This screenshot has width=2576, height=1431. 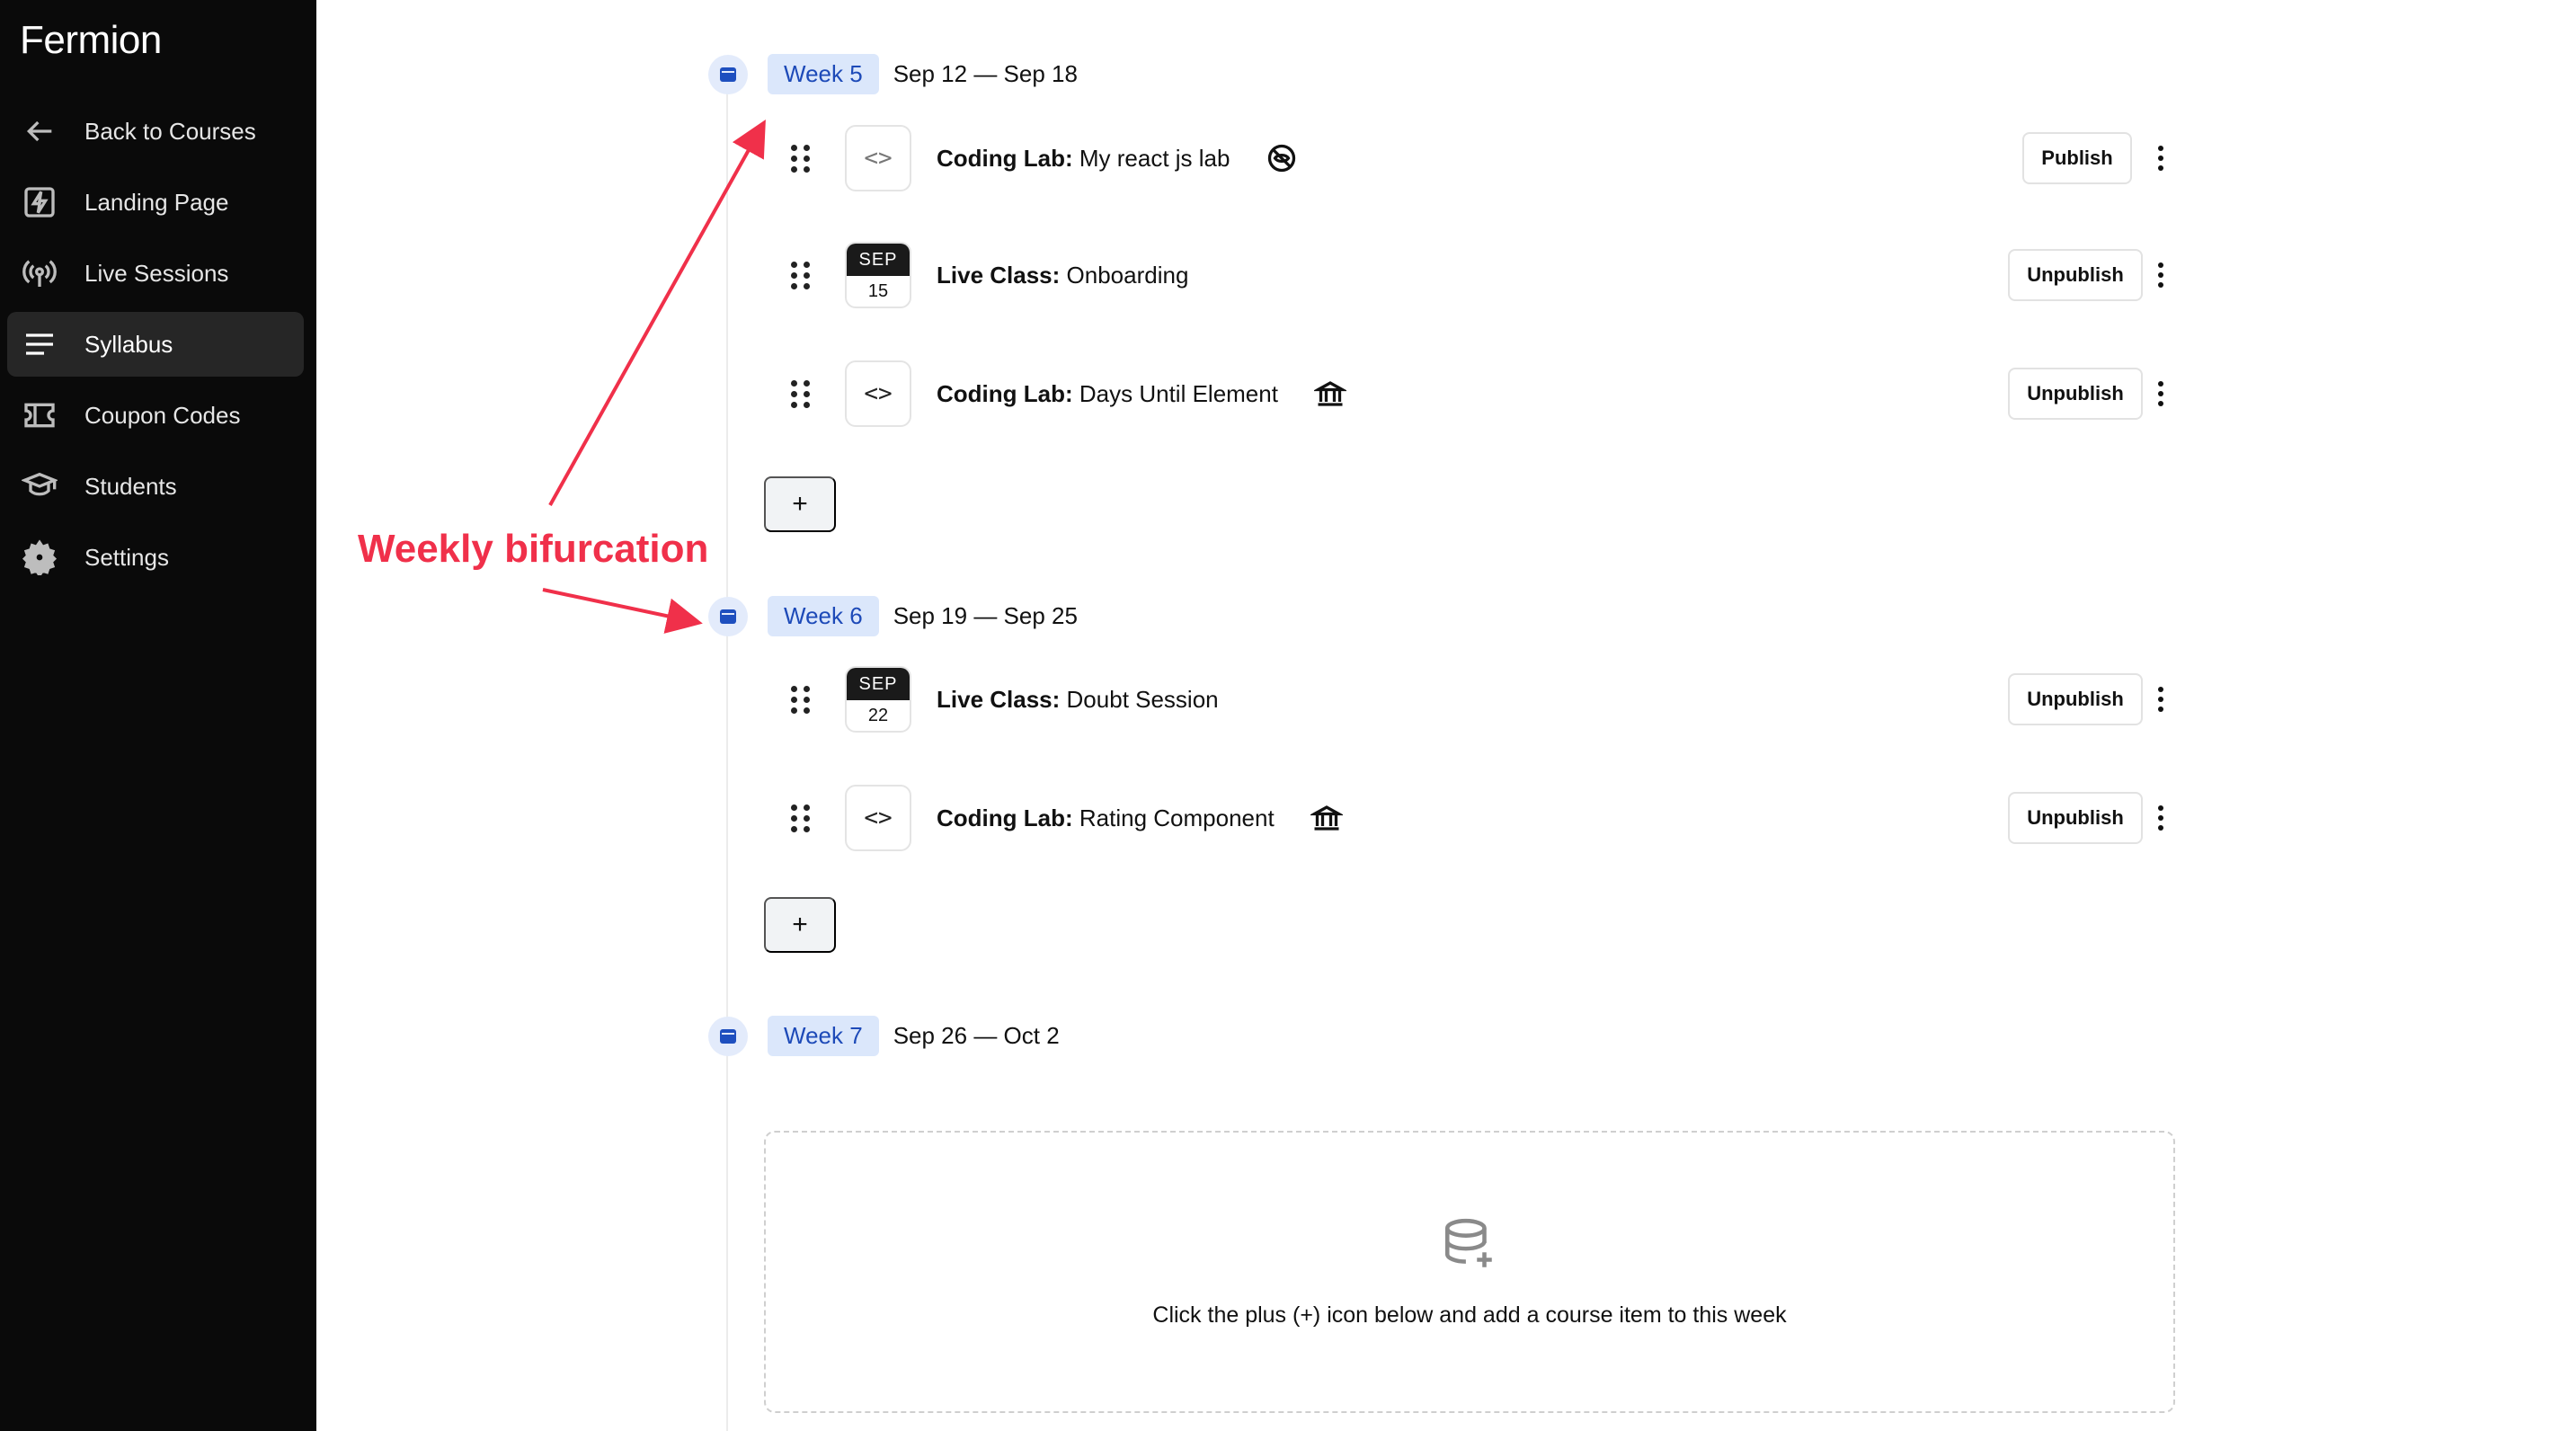 I want to click on week-range: Sep 12 — Sep 18, so click(x=985, y=73).